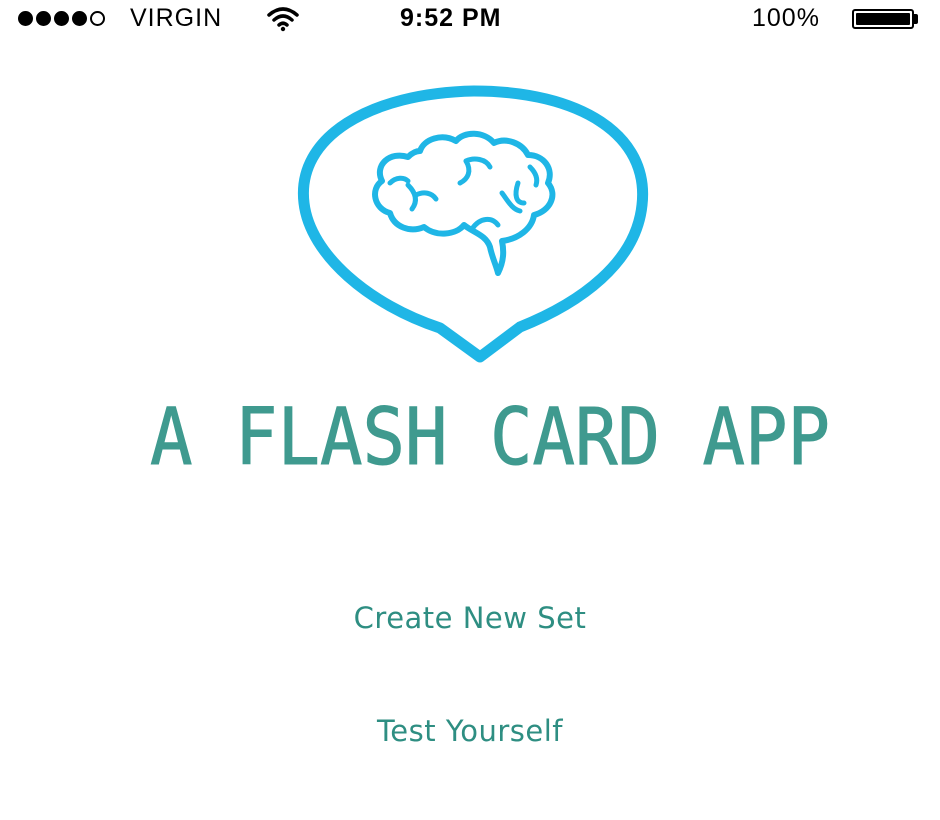 The image size is (940, 820). Describe the element at coordinates (451, 18) in the screenshot. I see `clock: 9:52 PM` at that location.